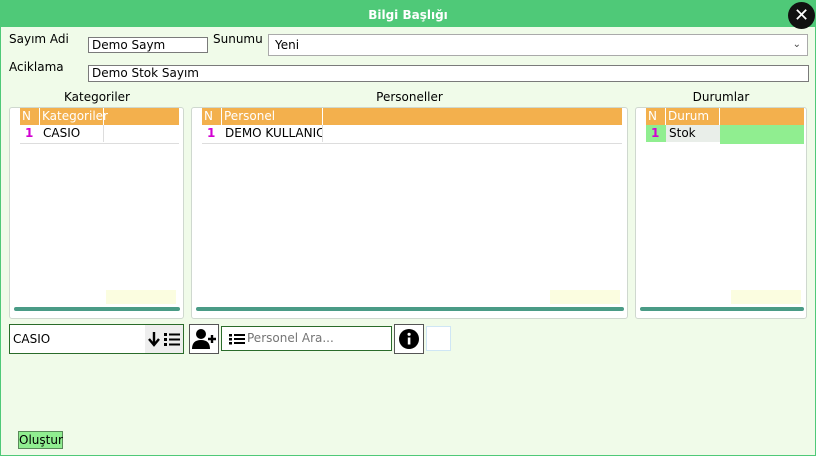  I want to click on extra-box, so click(438, 338).